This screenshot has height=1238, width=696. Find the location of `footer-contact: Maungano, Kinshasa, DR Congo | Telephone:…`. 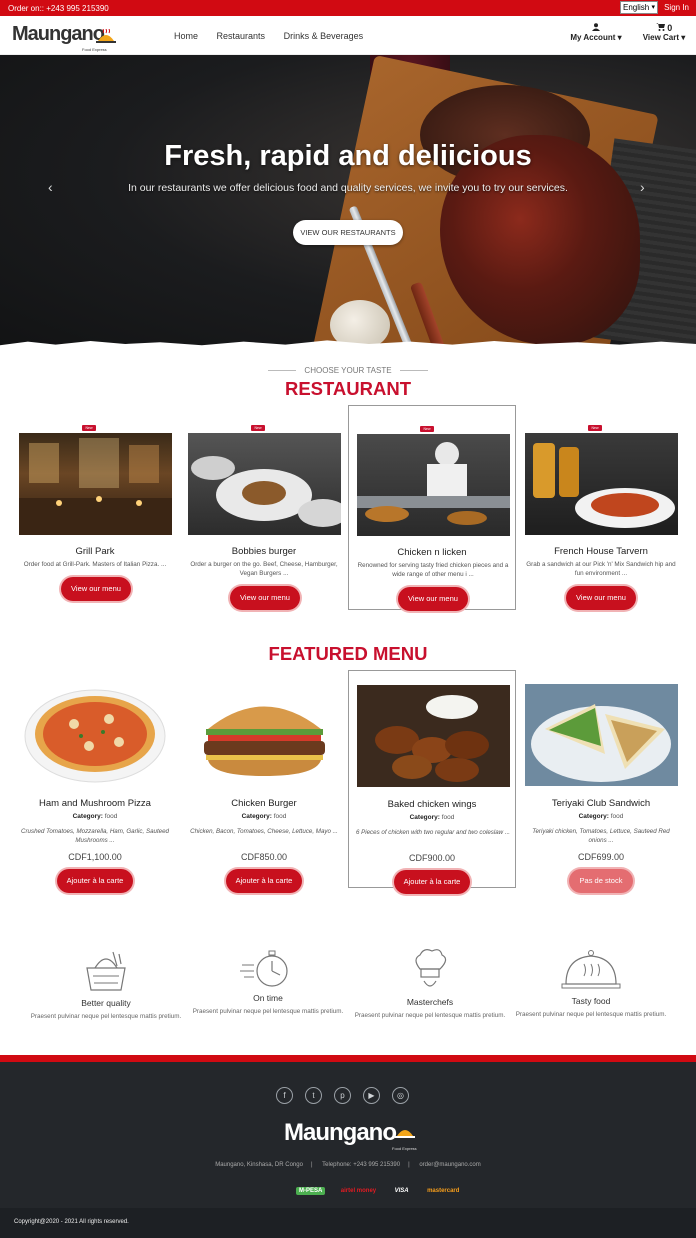

footer-contact: Maungano, Kinshasa, DR Congo | Telephone:… is located at coordinates (348, 1165).